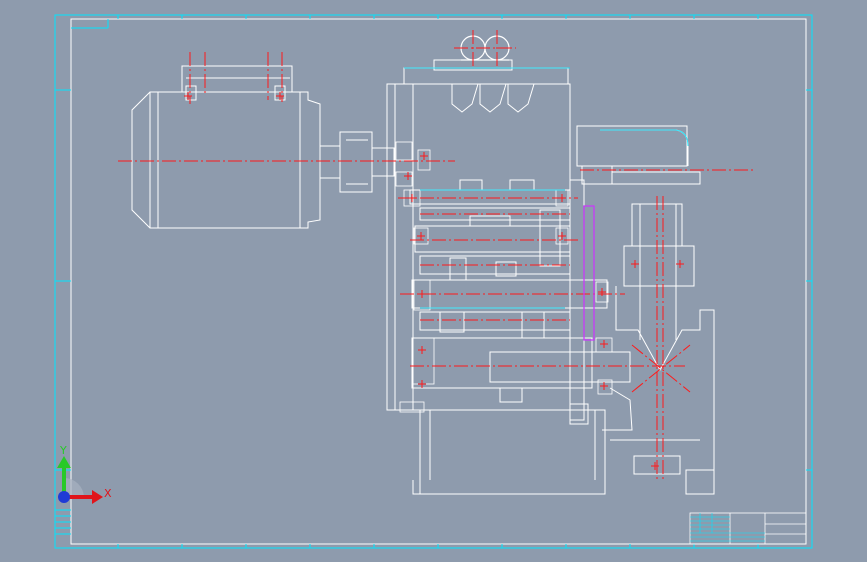 This screenshot has height=562, width=867. Describe the element at coordinates (64, 497) in the screenshot. I see `z-axis-dot` at that location.